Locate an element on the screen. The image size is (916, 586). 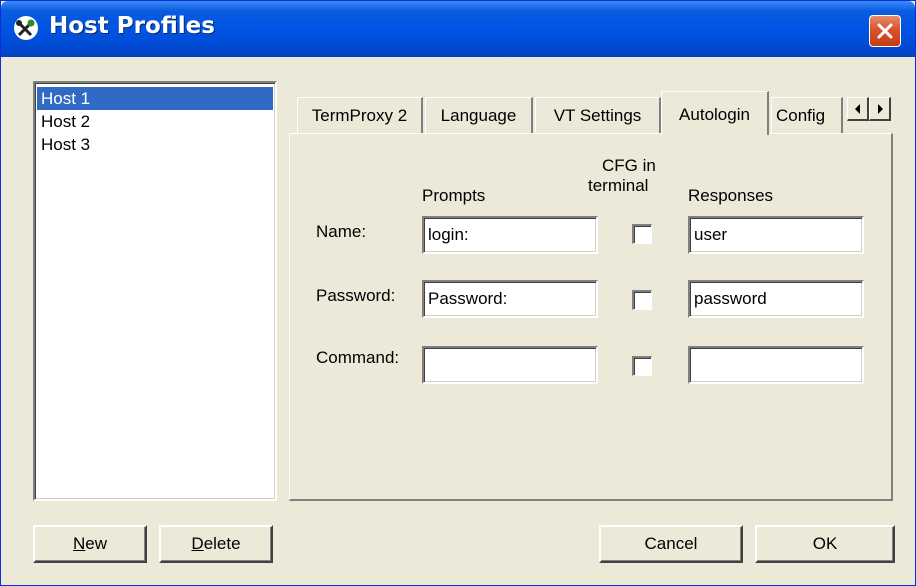
name-cfg-checkbox is located at coordinates (642, 234).